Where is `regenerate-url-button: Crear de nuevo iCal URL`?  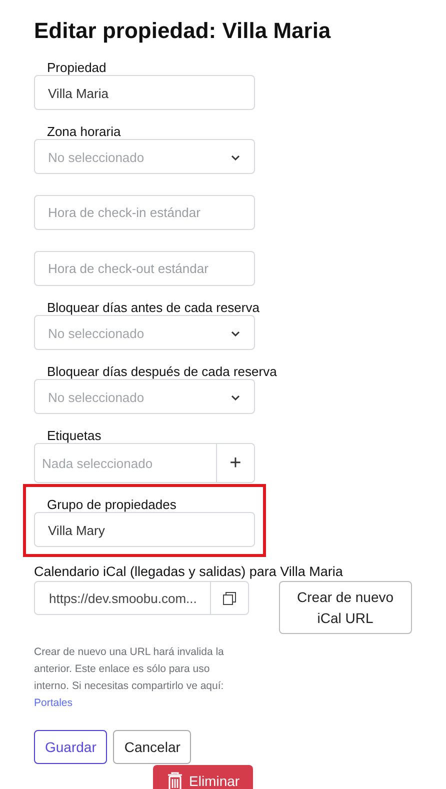
regenerate-url-button: Crear de nuevo iCal URL is located at coordinates (345, 607).